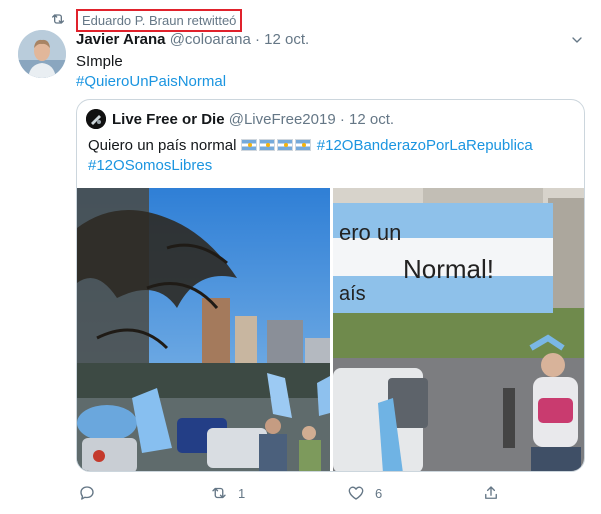  Describe the element at coordinates (282, 119) in the screenshot. I see `quoted-author-handle: @LiveFree2019` at that location.